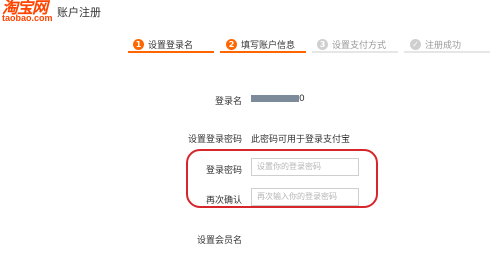  Describe the element at coordinates (219, 241) in the screenshot. I see `member-name-label: 设置会员名` at that location.